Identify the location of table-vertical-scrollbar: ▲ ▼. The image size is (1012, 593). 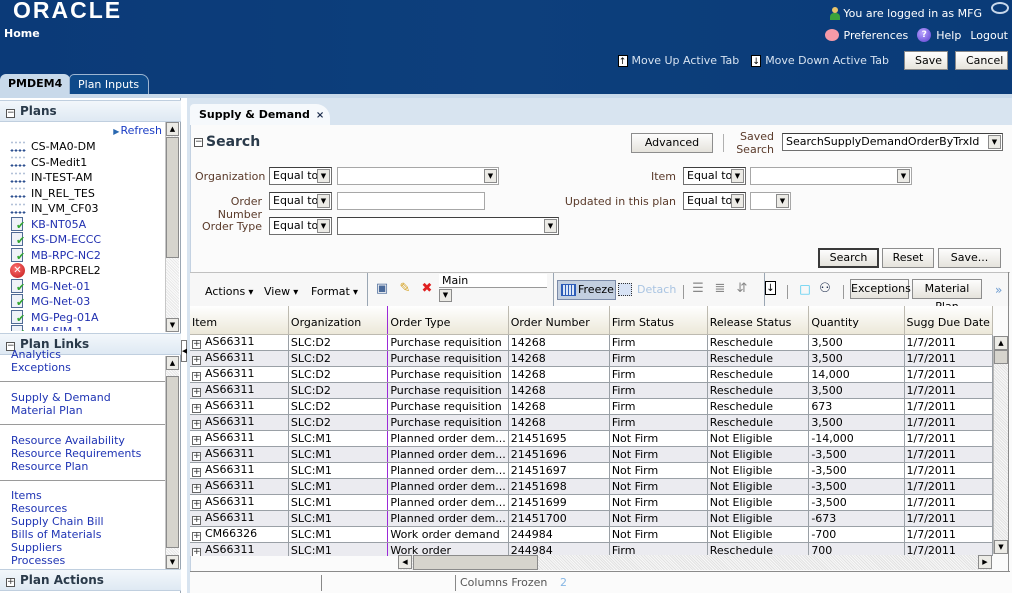
(1000, 445).